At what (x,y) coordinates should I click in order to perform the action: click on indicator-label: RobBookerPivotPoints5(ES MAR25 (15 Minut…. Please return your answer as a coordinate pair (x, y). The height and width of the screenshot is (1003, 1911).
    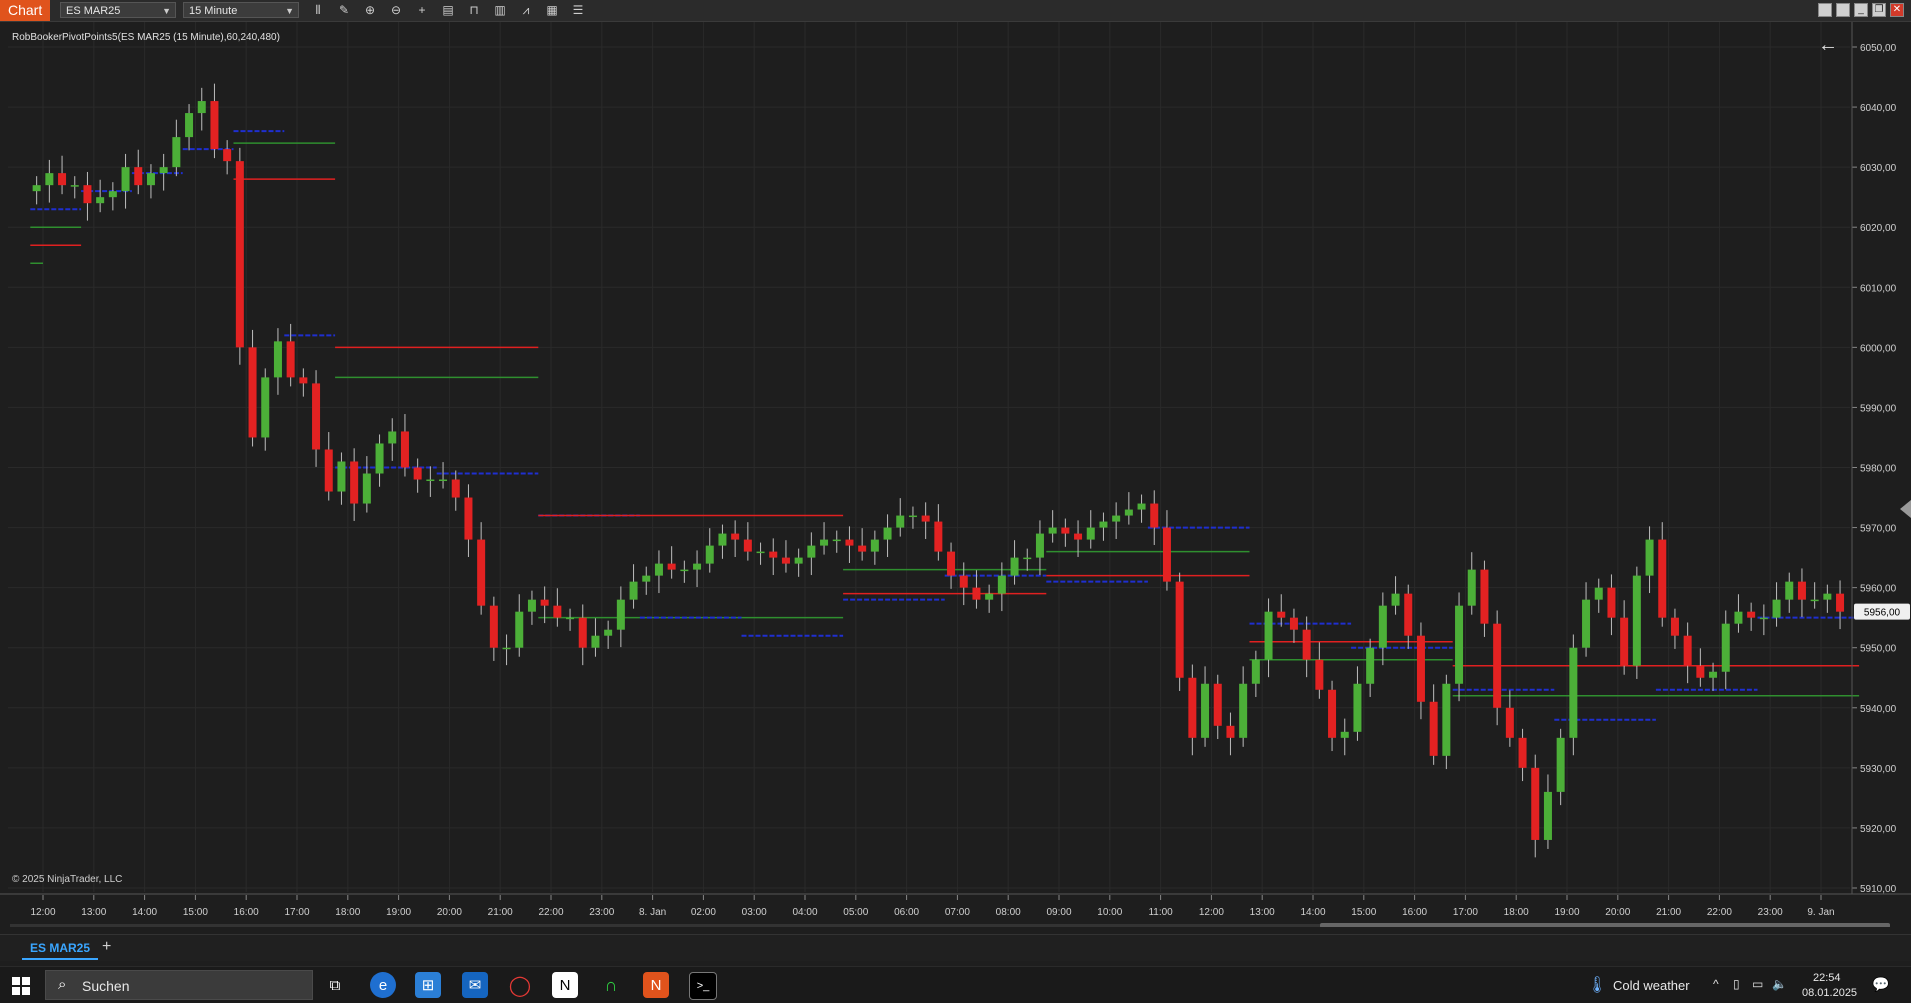
    Looking at the image, I should click on (146, 37).